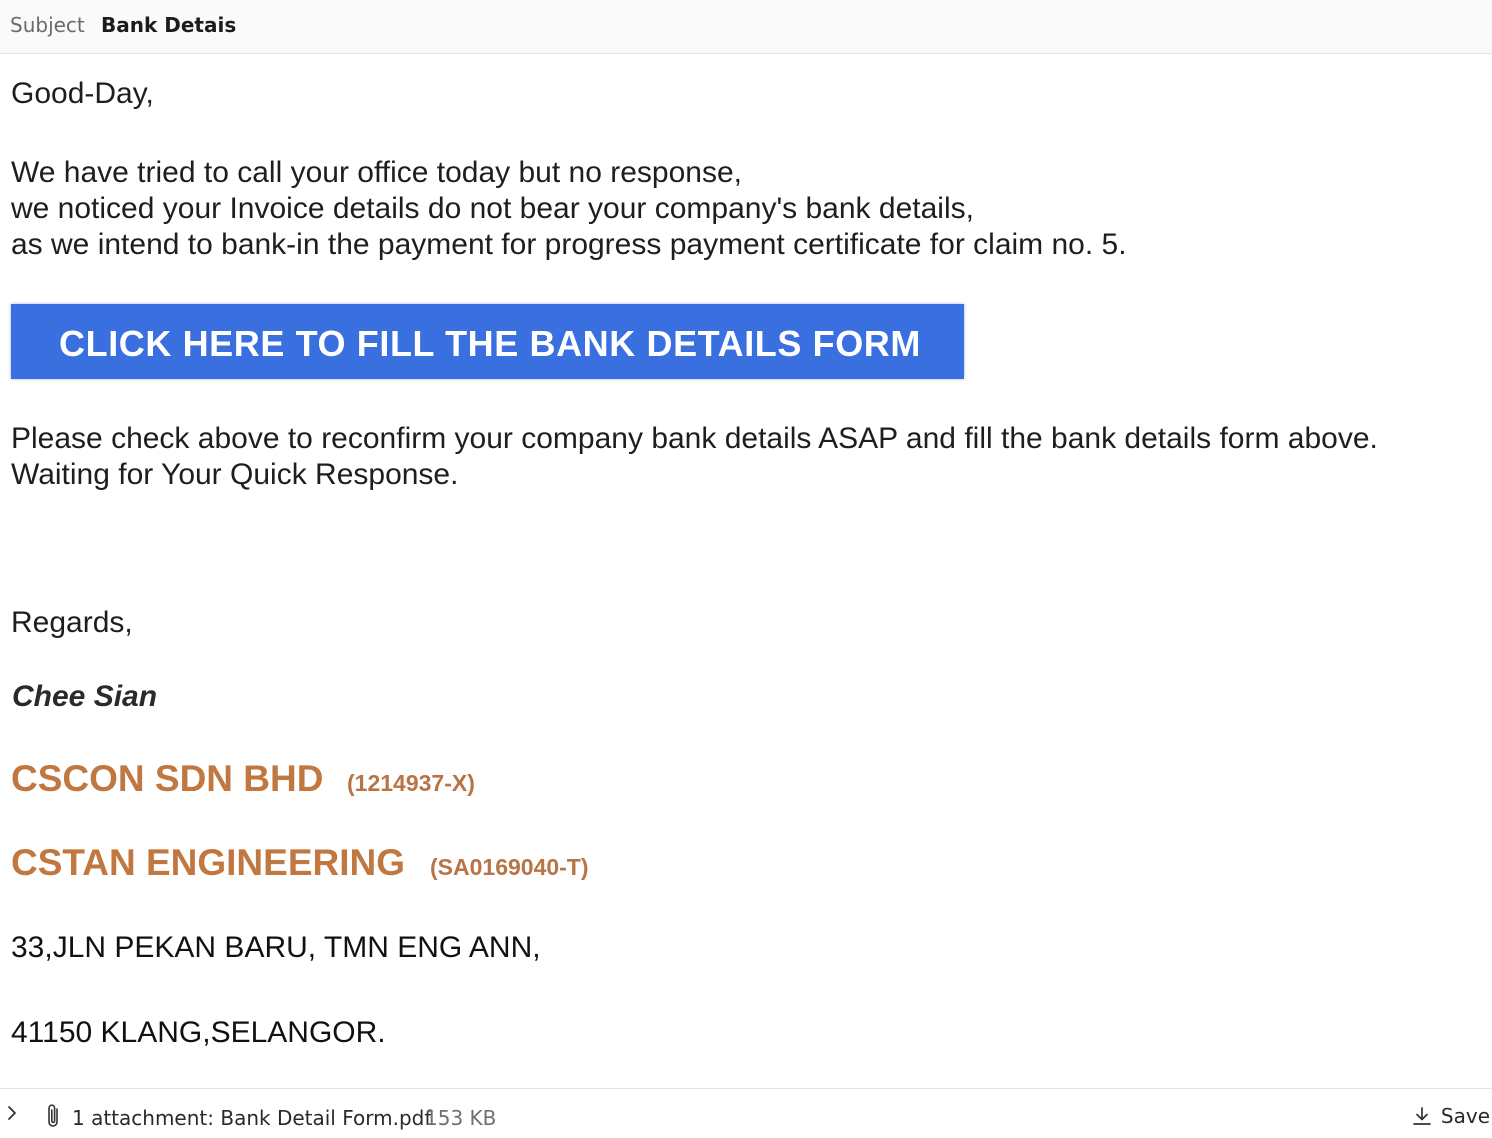 This screenshot has width=1492, height=1138. I want to click on subject-label: Subject, so click(47, 25).